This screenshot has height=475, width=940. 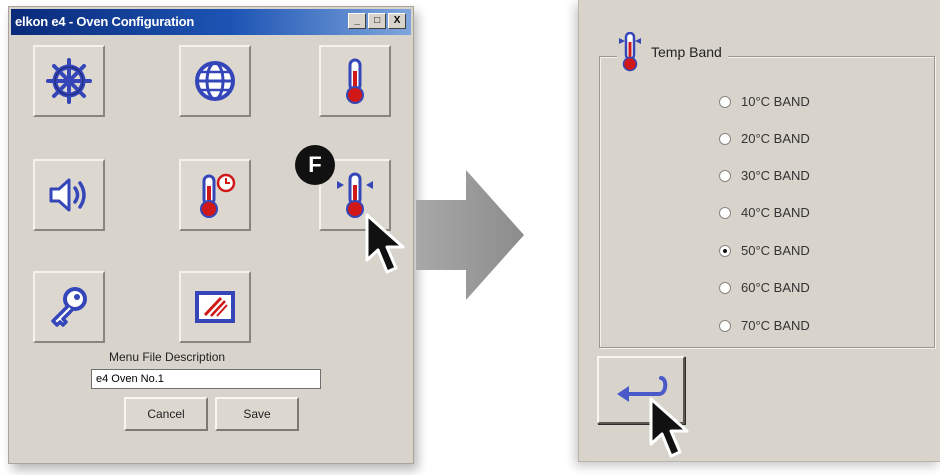 What do you see at coordinates (775, 250) in the screenshot?
I see `radio-label: 50°C BAND` at bounding box center [775, 250].